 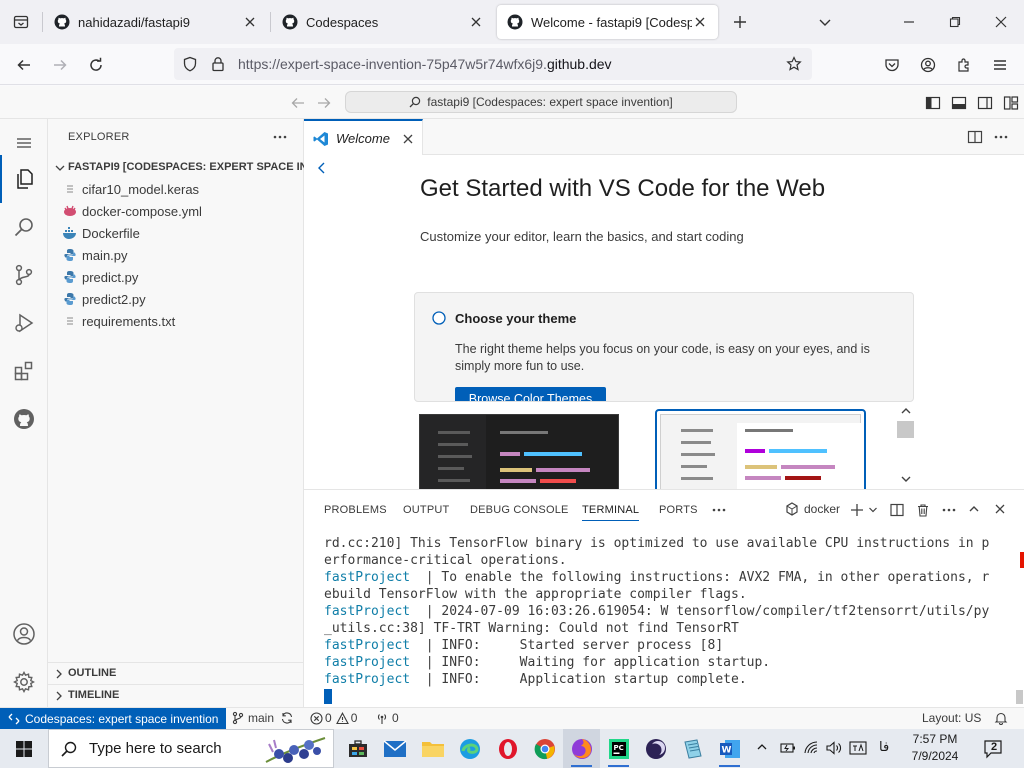 What do you see at coordinates (176, 695) in the screenshot?
I see `timeline-section: TIMELINE` at bounding box center [176, 695].